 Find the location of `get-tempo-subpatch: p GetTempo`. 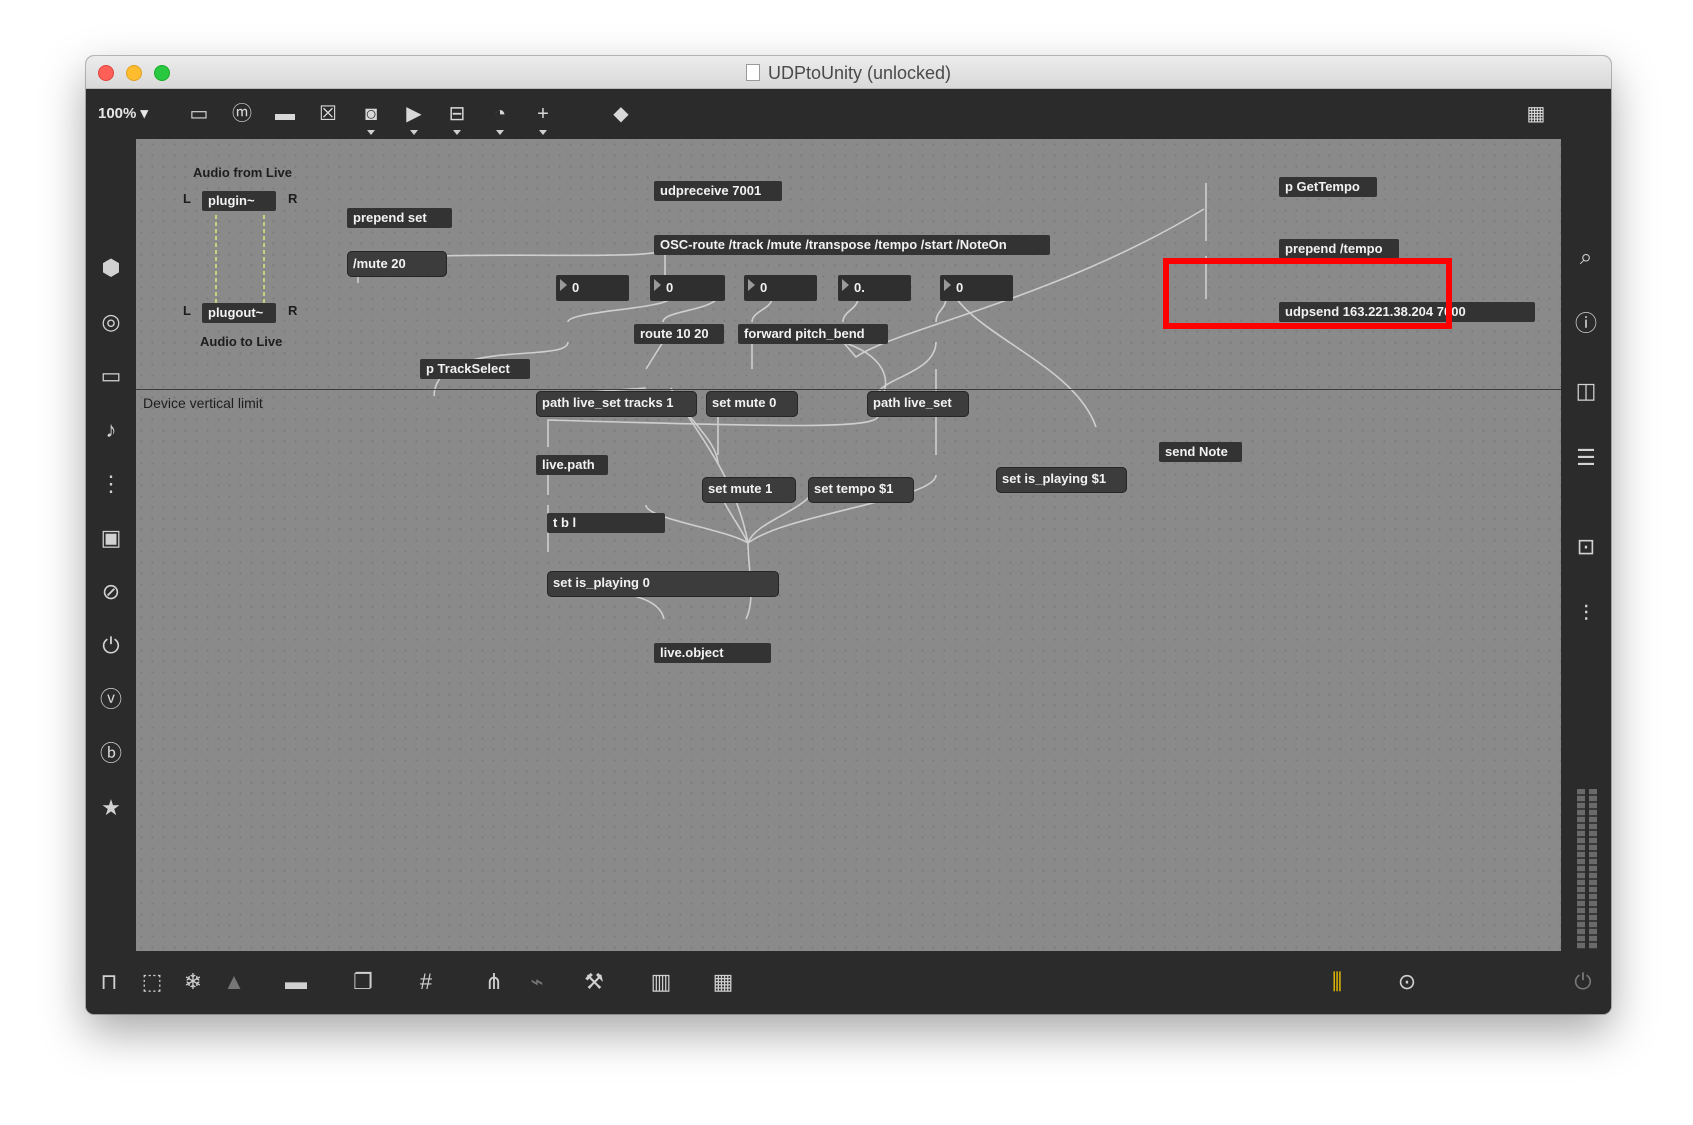

get-tempo-subpatch: p GetTempo is located at coordinates (1328, 187).